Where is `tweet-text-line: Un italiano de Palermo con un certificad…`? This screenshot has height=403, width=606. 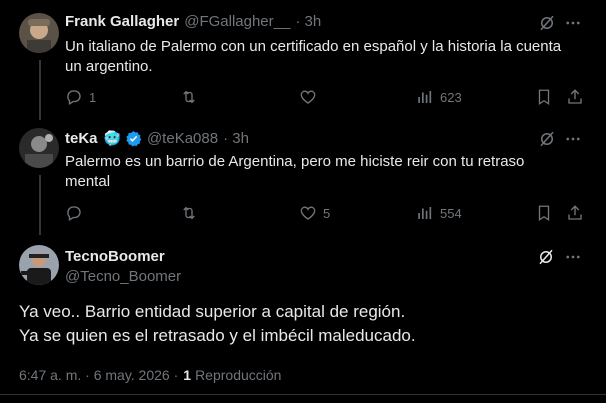 tweet-text-line: Un italiano de Palermo con un certificad… is located at coordinates (313, 46).